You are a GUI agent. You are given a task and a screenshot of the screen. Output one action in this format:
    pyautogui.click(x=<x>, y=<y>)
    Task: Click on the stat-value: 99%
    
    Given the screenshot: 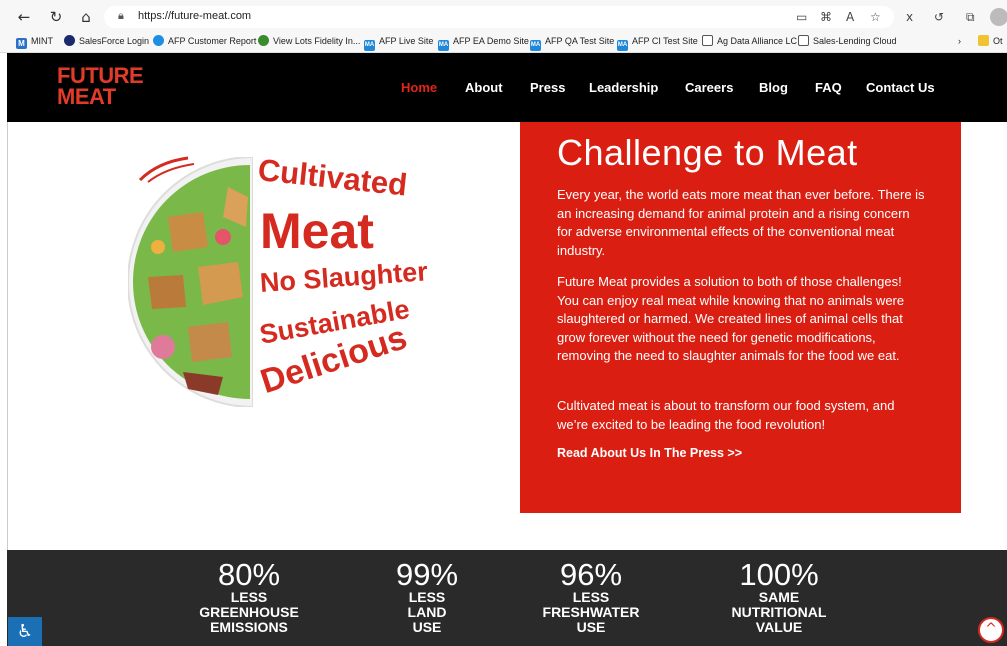 What is the action you would take?
    pyautogui.click(x=427, y=574)
    